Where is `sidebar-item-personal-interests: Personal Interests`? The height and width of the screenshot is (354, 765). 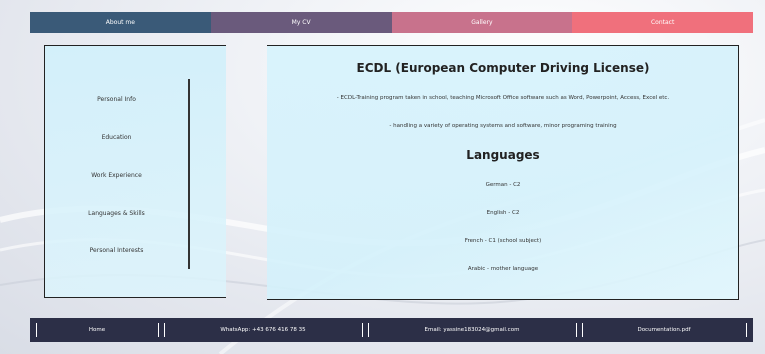
sidebar-item-personal-interests: Personal Interests is located at coordinates (116, 250).